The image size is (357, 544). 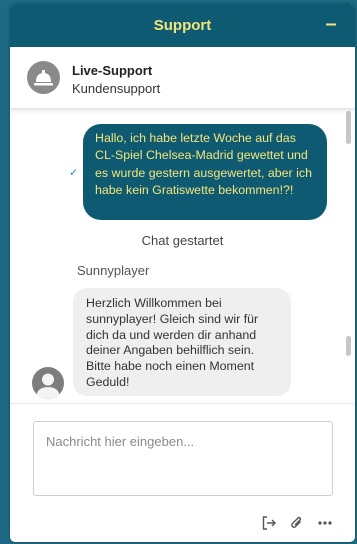 What do you see at coordinates (182, 403) in the screenshot?
I see `composer-divider` at bounding box center [182, 403].